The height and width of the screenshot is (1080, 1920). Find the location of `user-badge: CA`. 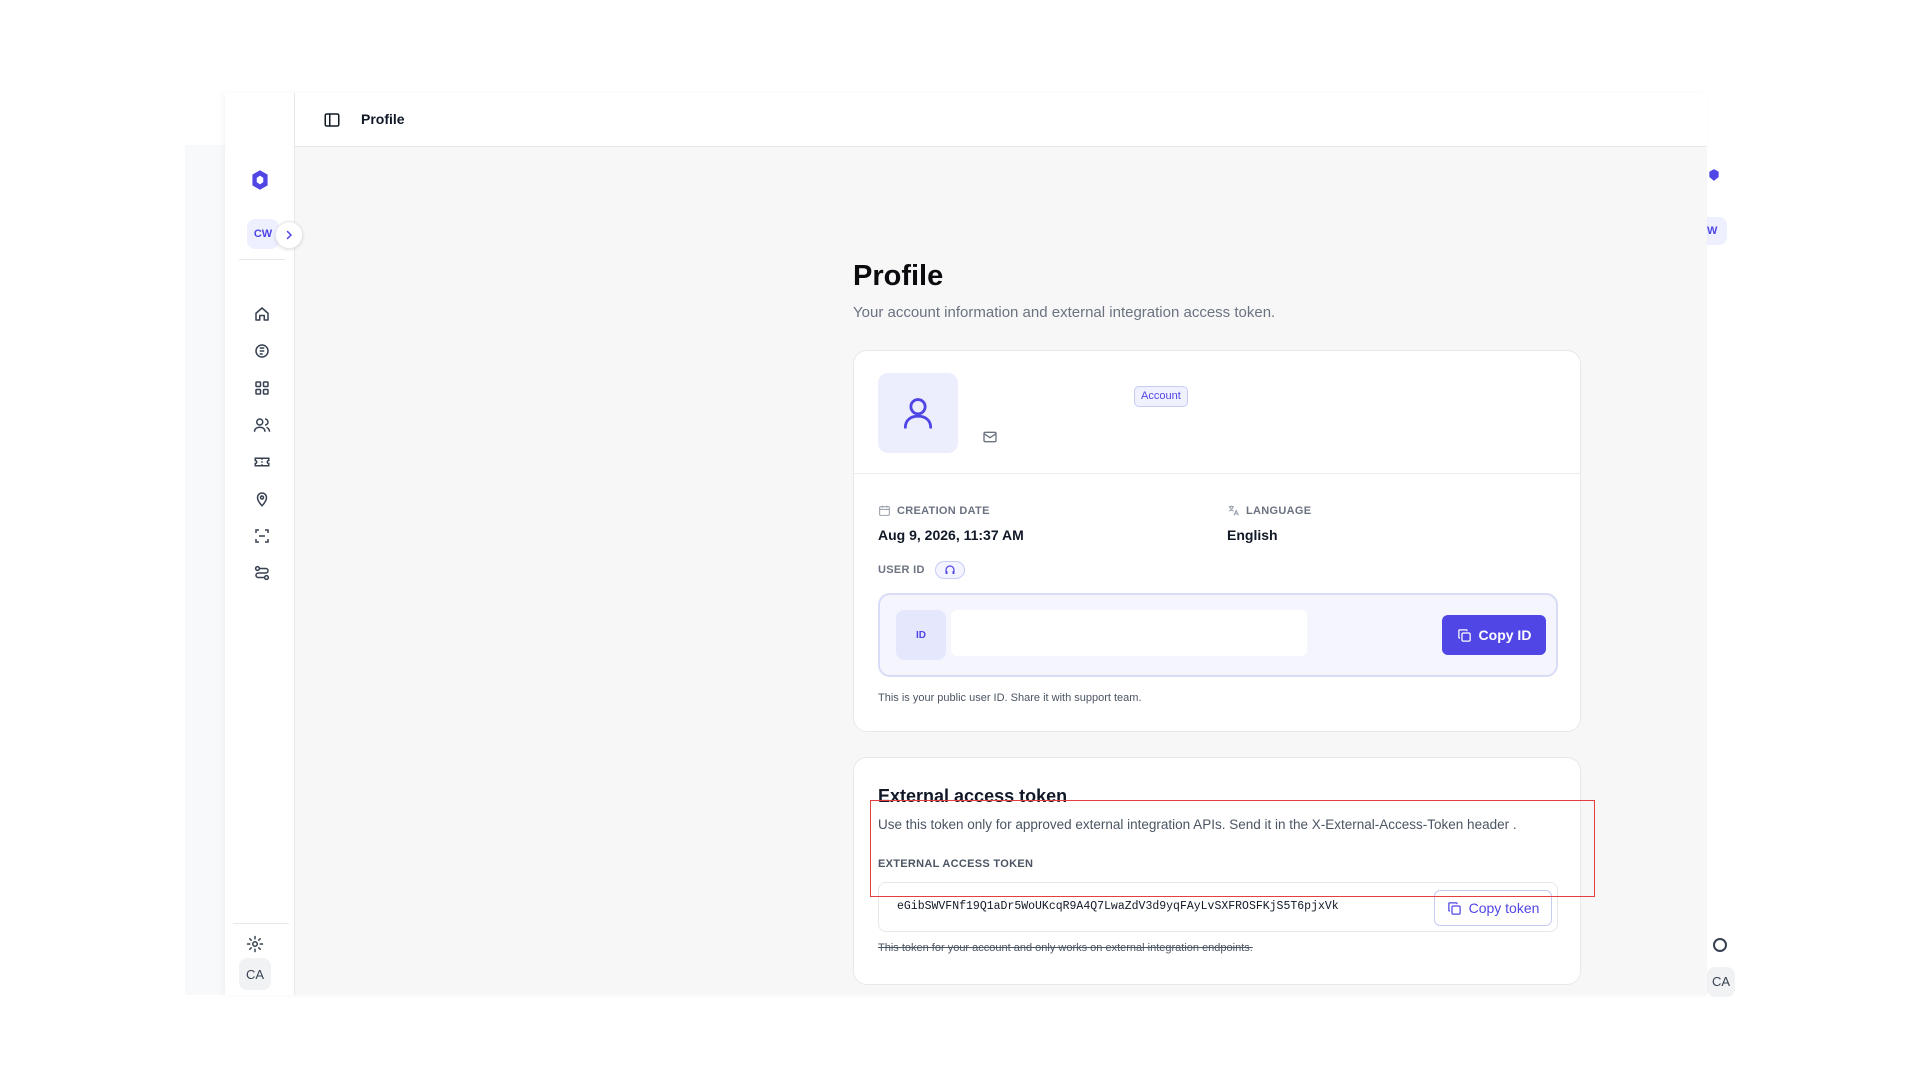

user-badge: CA is located at coordinates (1721, 982).